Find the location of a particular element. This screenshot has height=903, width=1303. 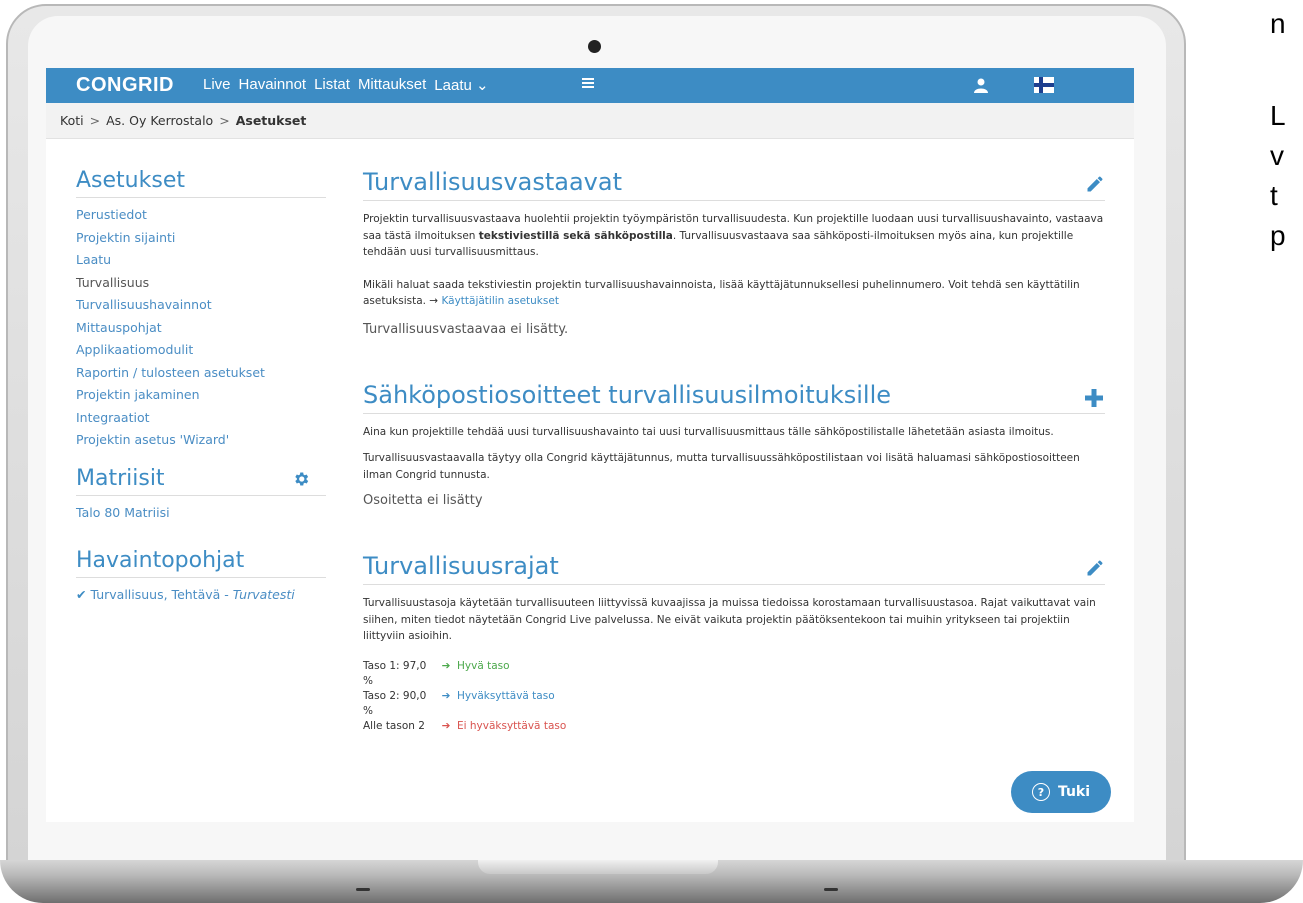

side-text-fragment: p is located at coordinates (1278, 235).